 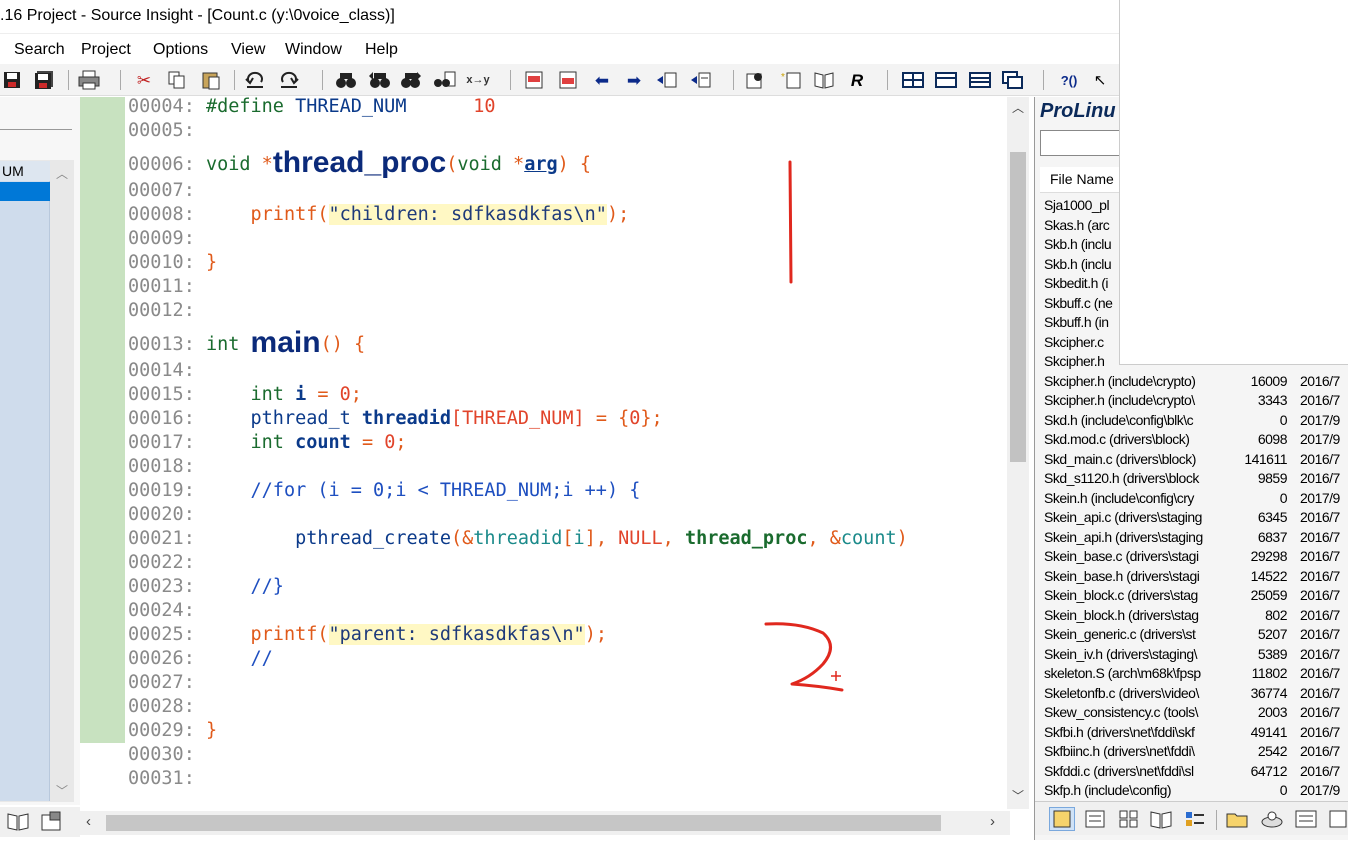 I want to click on file-list-row: Skfbi.h (drivers\net\fddi\skf 49141 2016/7, so click(x=1196, y=733).